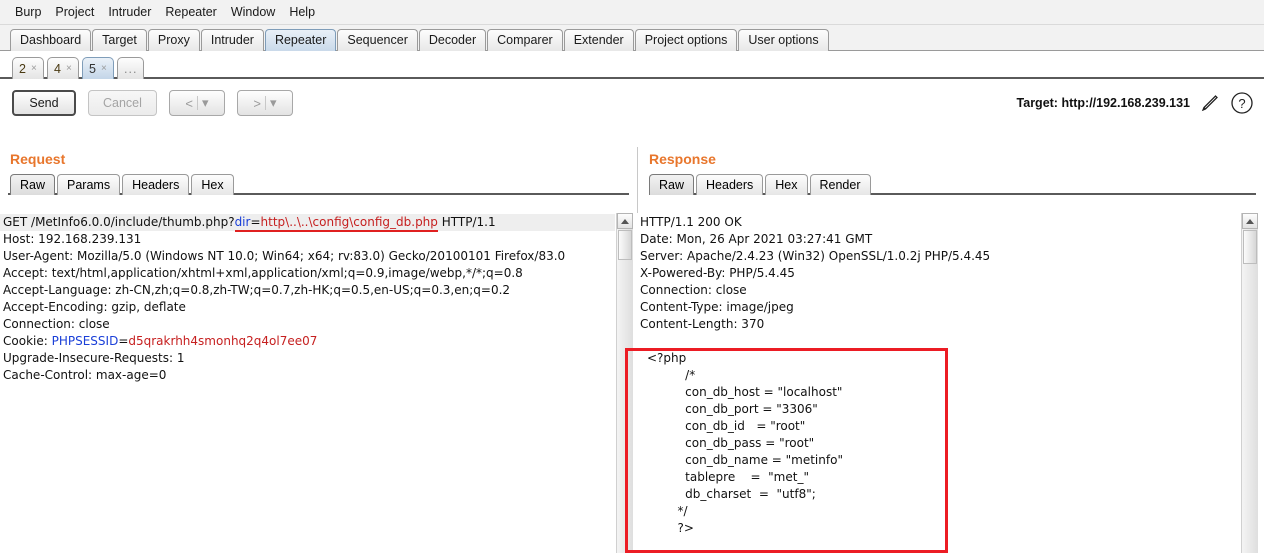  Describe the element at coordinates (92, 68) in the screenshot. I see `repeater-tab-5-label: 5` at that location.